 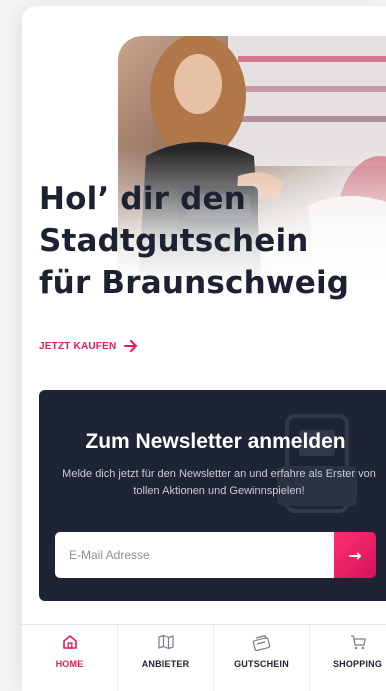 I want to click on nav-item-shopping: SHOPPING, so click(x=348, y=658).